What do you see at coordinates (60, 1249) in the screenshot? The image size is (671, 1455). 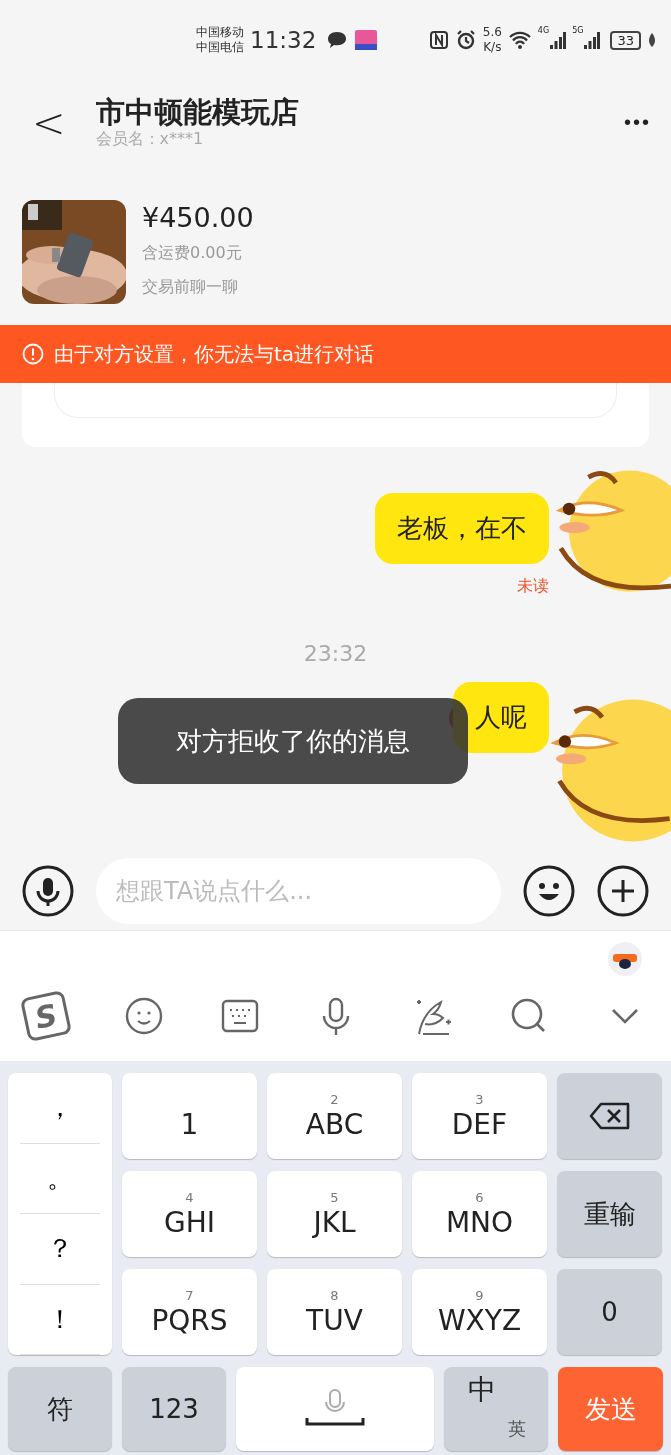 I see `punctuation-key: ？` at bounding box center [60, 1249].